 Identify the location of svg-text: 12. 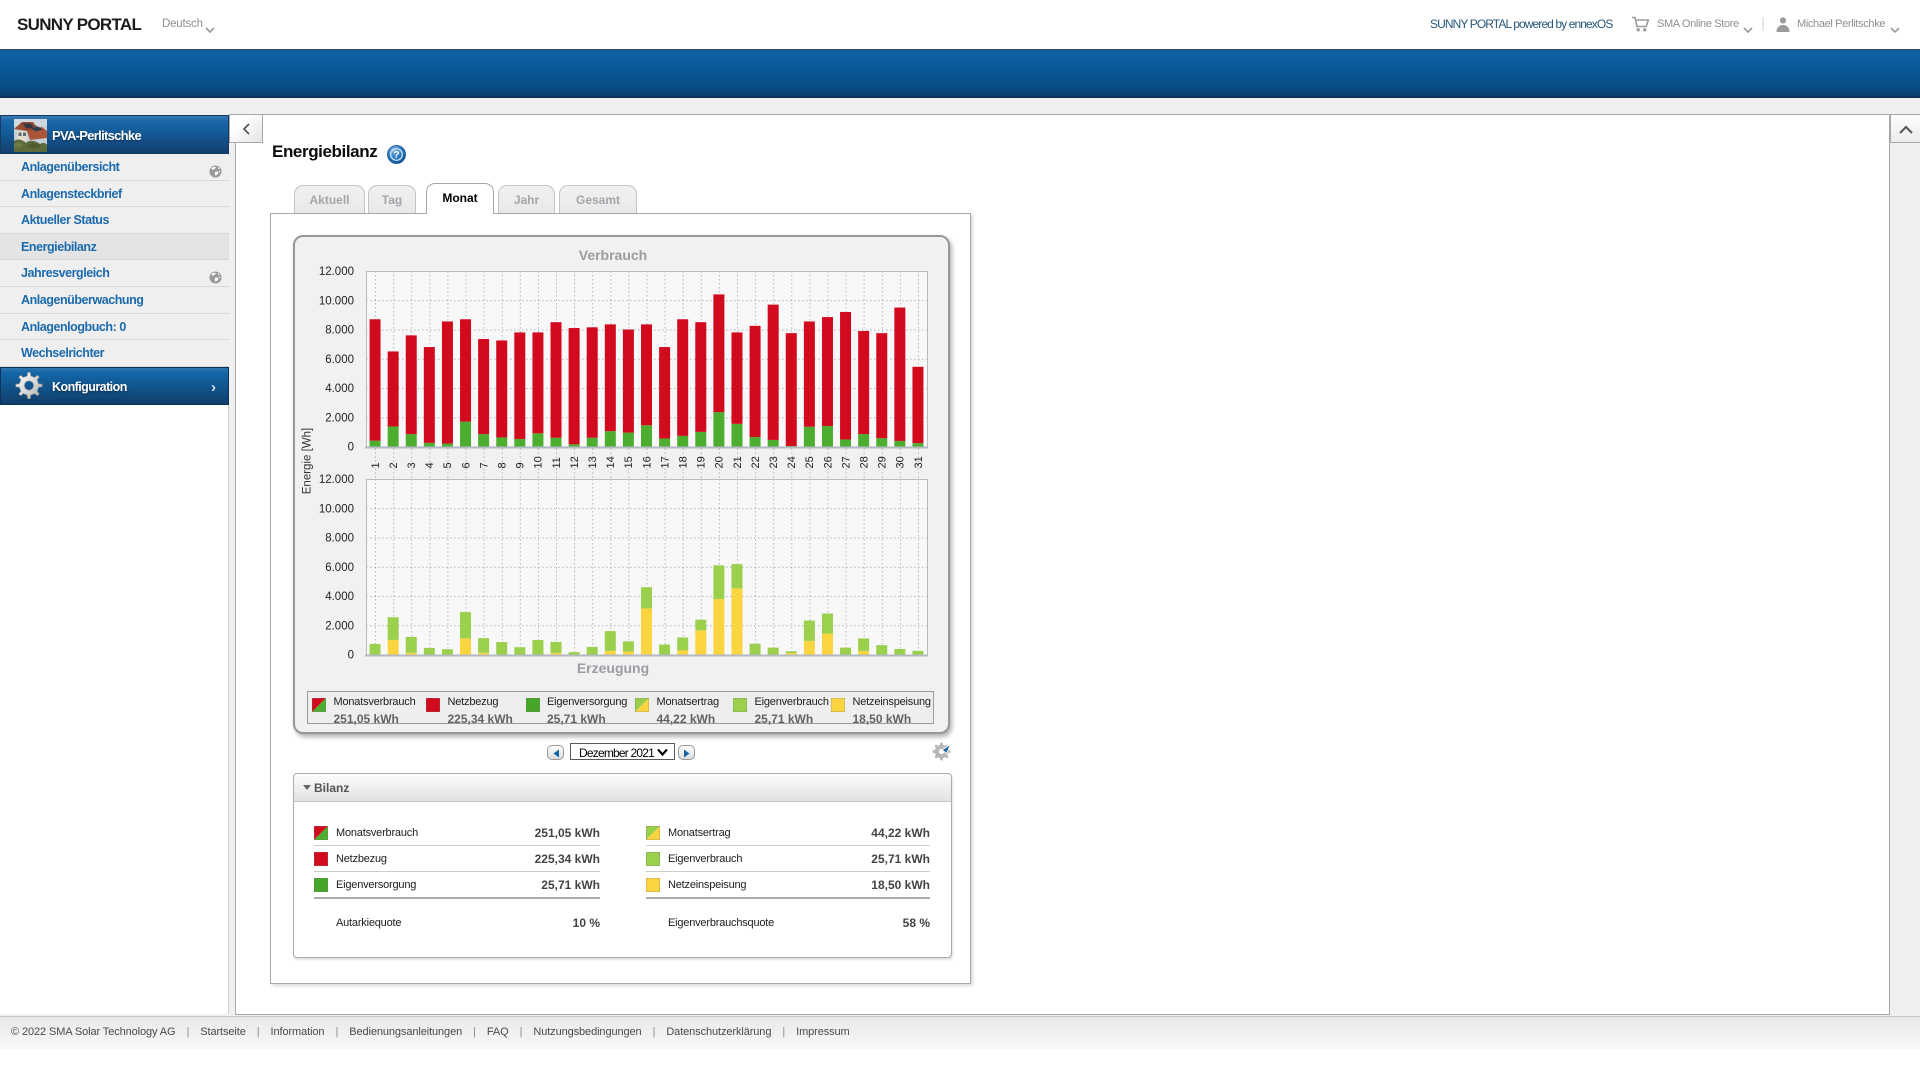
(575, 462).